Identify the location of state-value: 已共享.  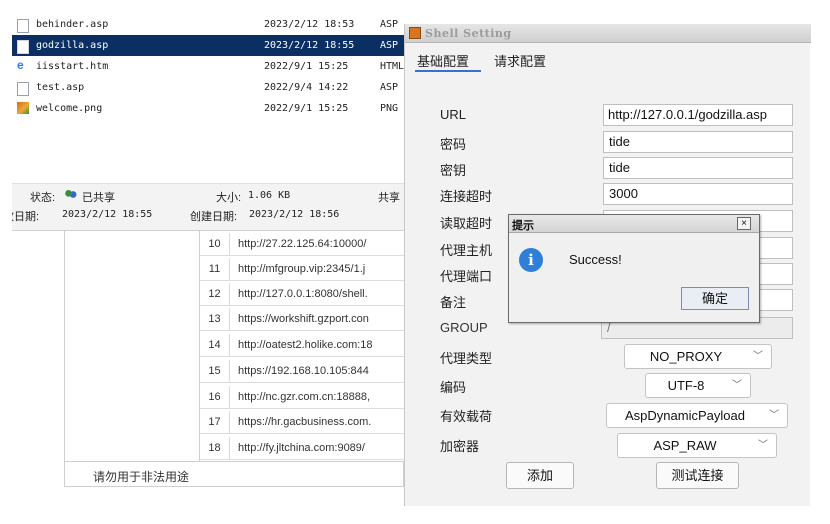
(98, 198).